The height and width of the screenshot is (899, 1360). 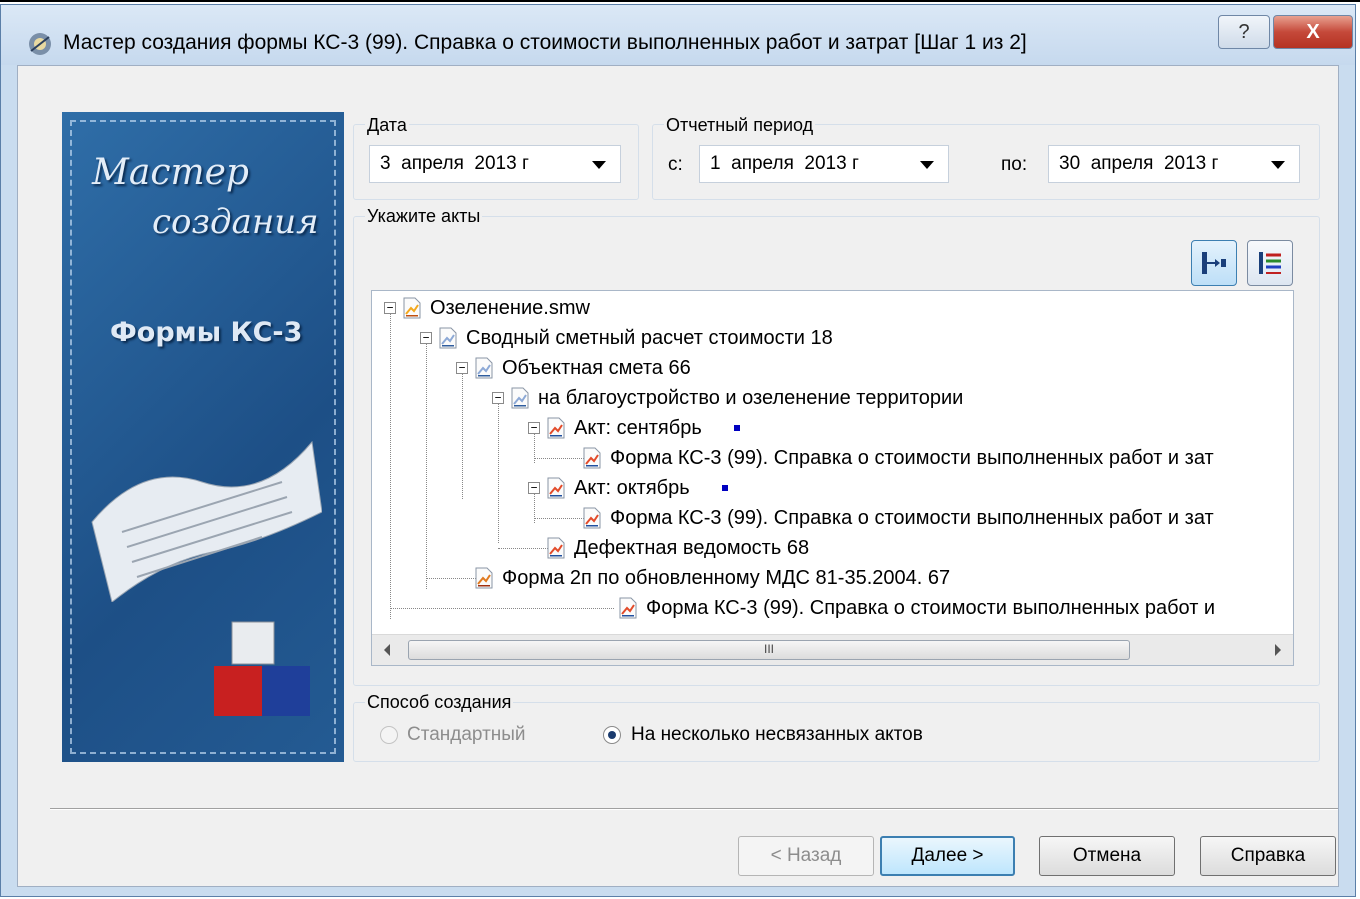 I want to click on date-value: 3 апреля 2013 г, so click(x=454, y=163).